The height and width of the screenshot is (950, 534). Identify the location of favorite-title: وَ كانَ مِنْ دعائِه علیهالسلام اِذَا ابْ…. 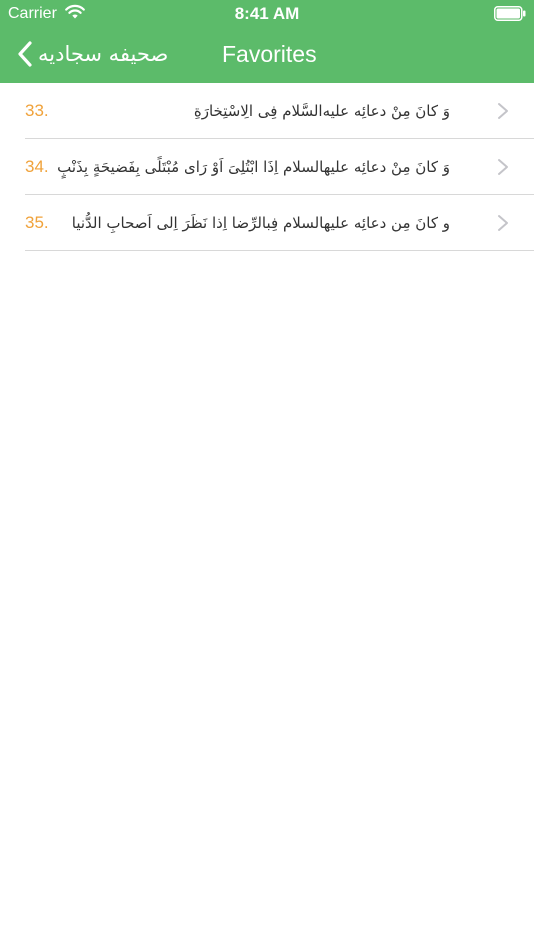
(253, 167).